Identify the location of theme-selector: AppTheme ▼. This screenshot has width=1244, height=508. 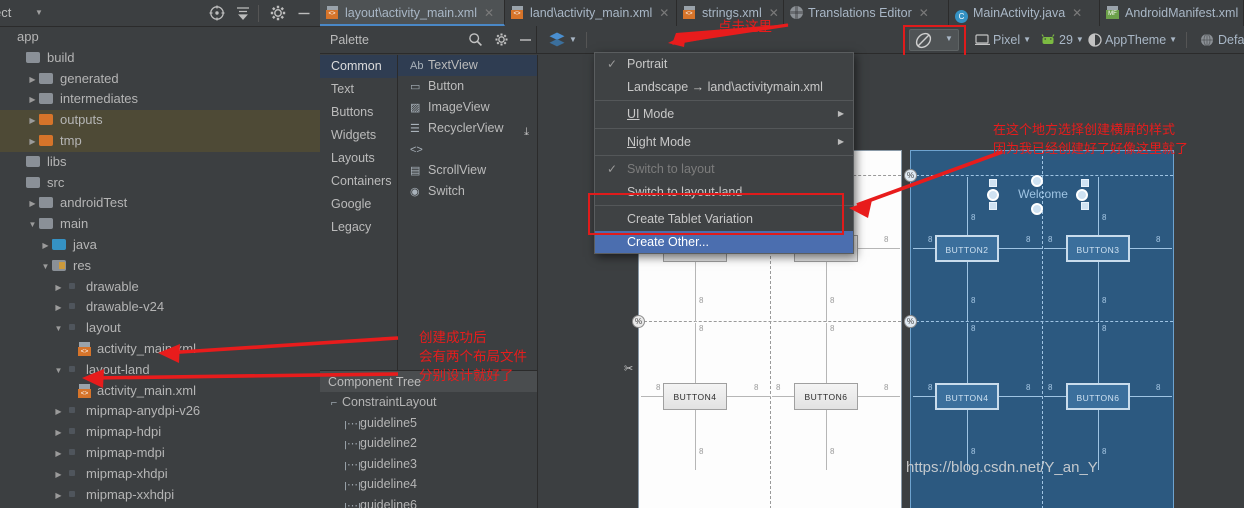
(1132, 40).